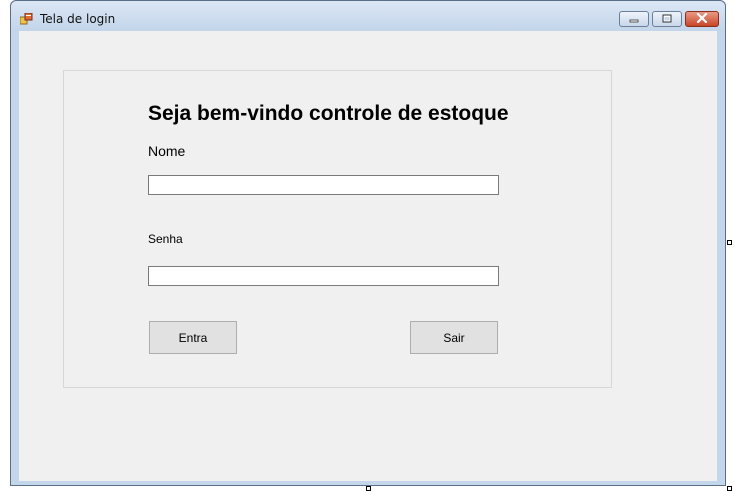 Image resolution: width=735 pixels, height=491 pixels. Describe the element at coordinates (165, 239) in the screenshot. I see `password-label: Senha` at that location.